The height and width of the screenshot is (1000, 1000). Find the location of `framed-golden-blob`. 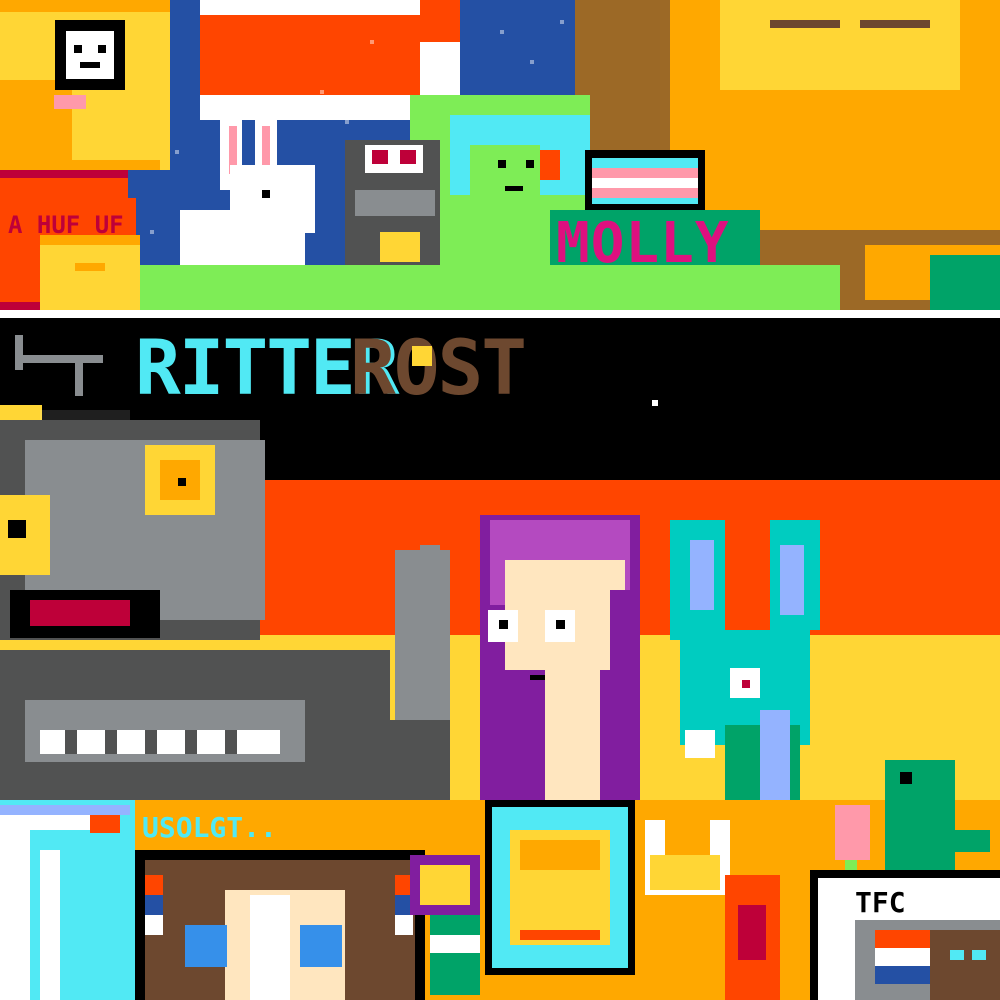

framed-golden-blob is located at coordinates (560, 887).